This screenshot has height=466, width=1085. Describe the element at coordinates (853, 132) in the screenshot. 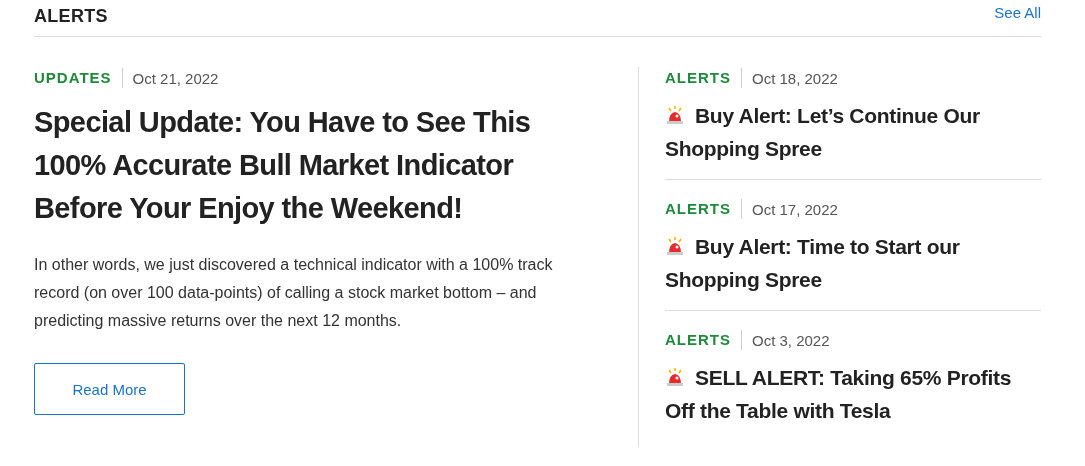

I see `post-title: Buy Alert: Let’s Continue Our Shopping Spree` at that location.